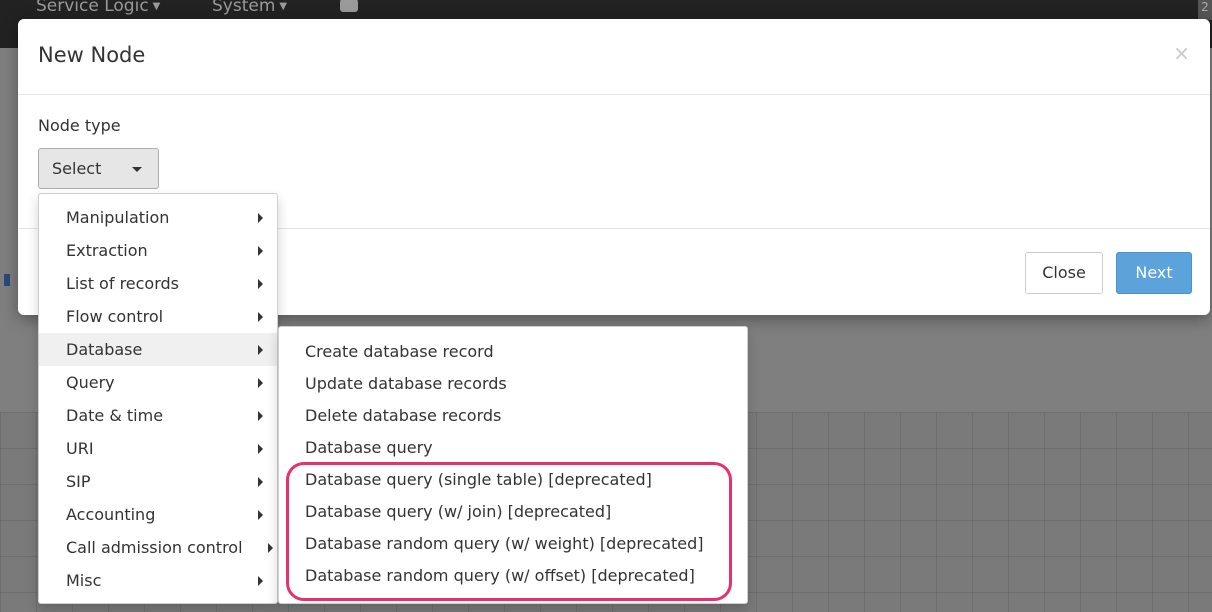 This screenshot has height=612, width=1212. Describe the element at coordinates (158, 283) in the screenshot. I see `menu-item-list-of-records: List of records` at that location.